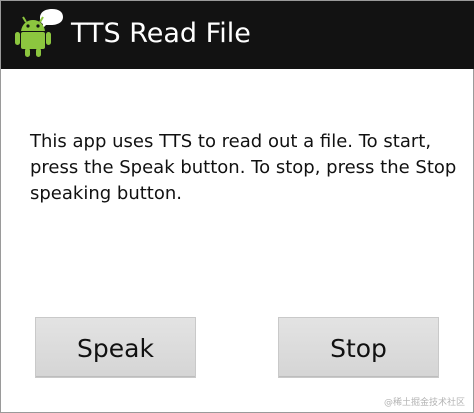 This screenshot has height=413, width=474. I want to click on speak-button: Speak, so click(115, 347).